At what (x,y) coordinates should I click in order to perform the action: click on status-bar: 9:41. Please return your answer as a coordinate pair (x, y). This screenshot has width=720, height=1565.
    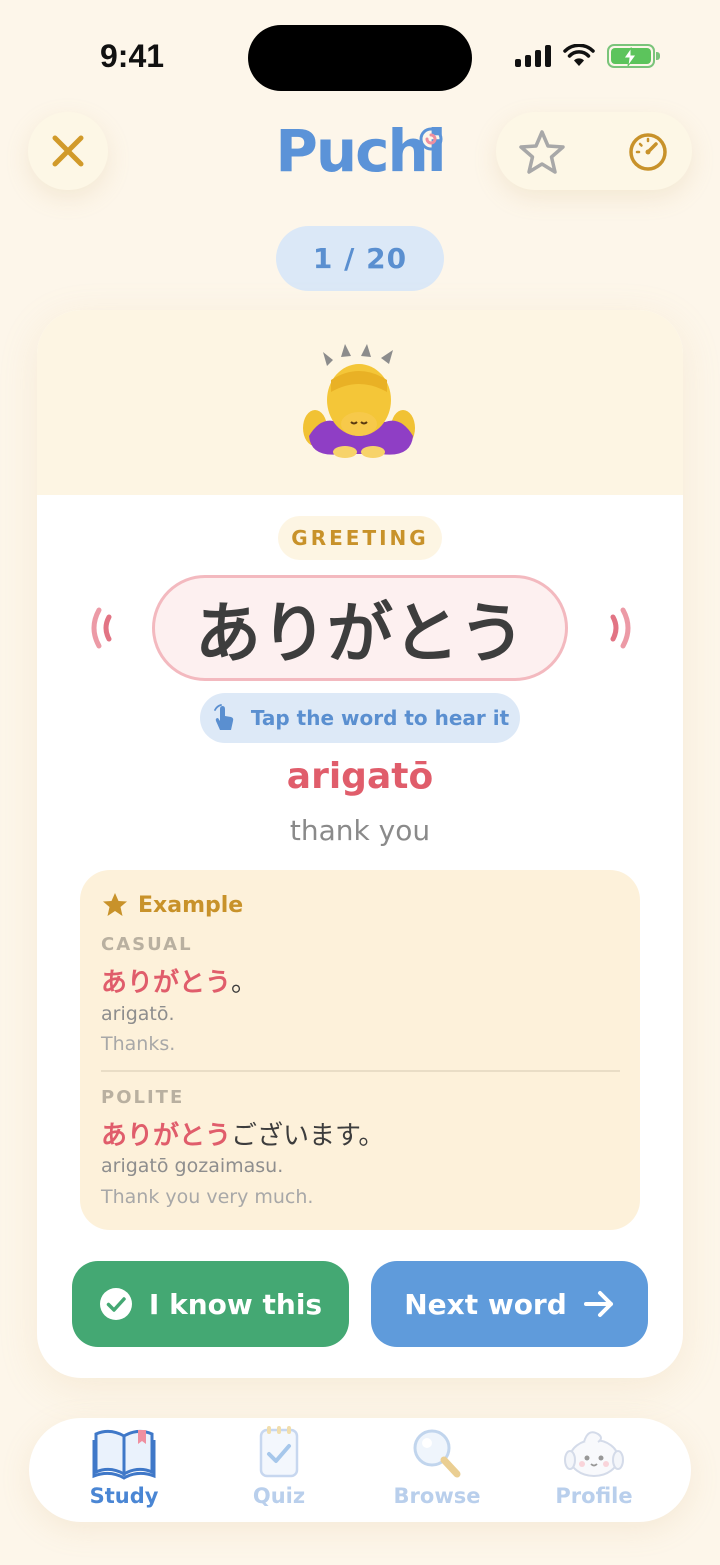
    Looking at the image, I should click on (360, 55).